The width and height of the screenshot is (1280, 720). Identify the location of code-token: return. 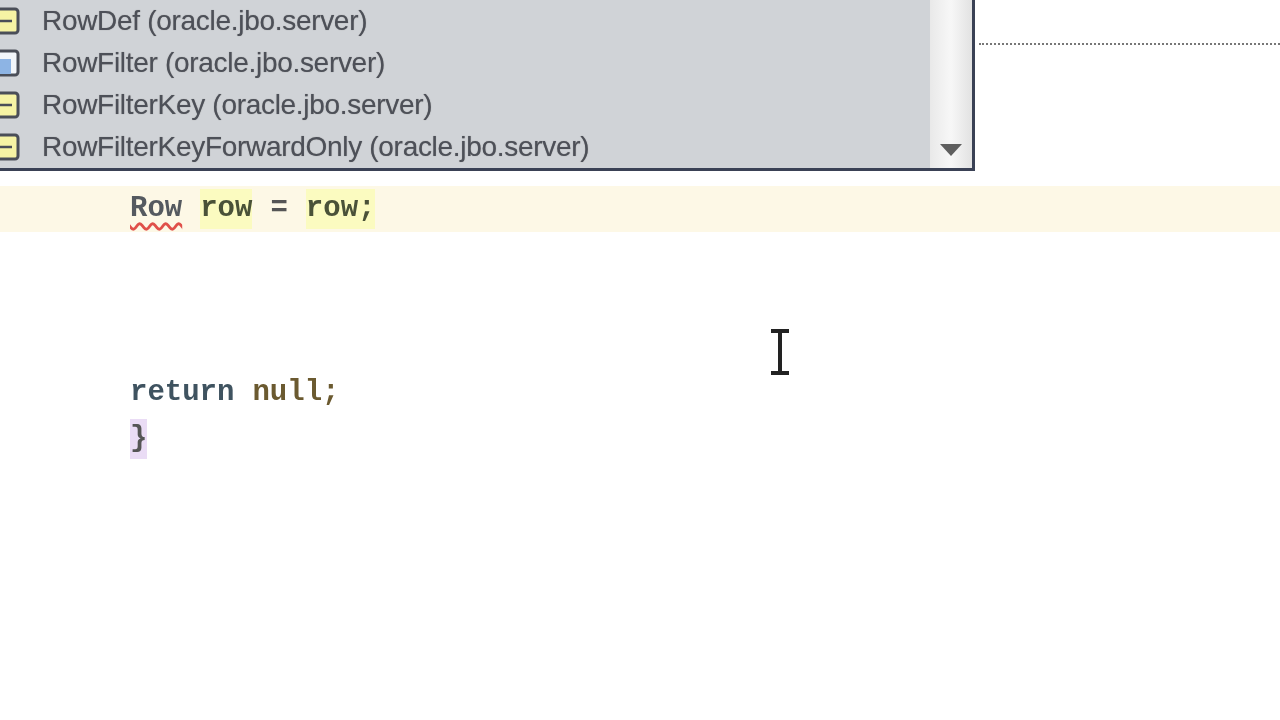
(182, 393).